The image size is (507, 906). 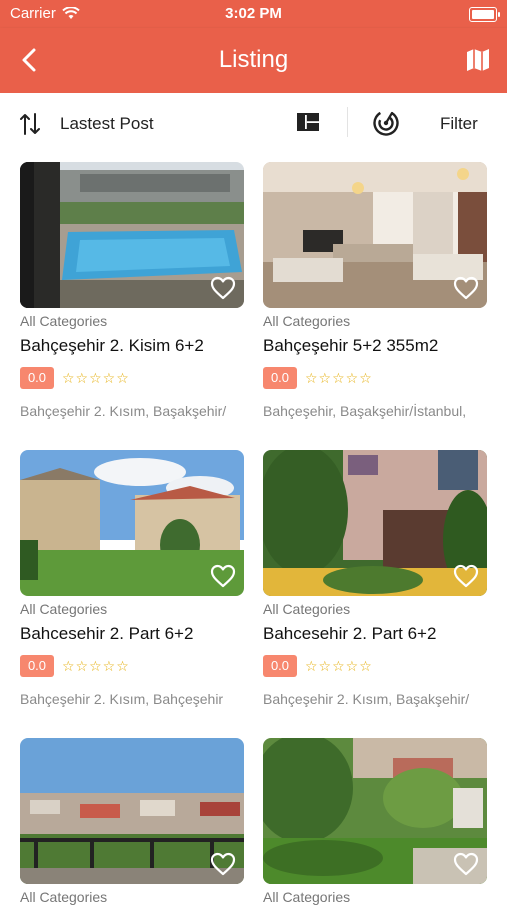 I want to click on sort-button: Lastest Post, so click(x=107, y=124).